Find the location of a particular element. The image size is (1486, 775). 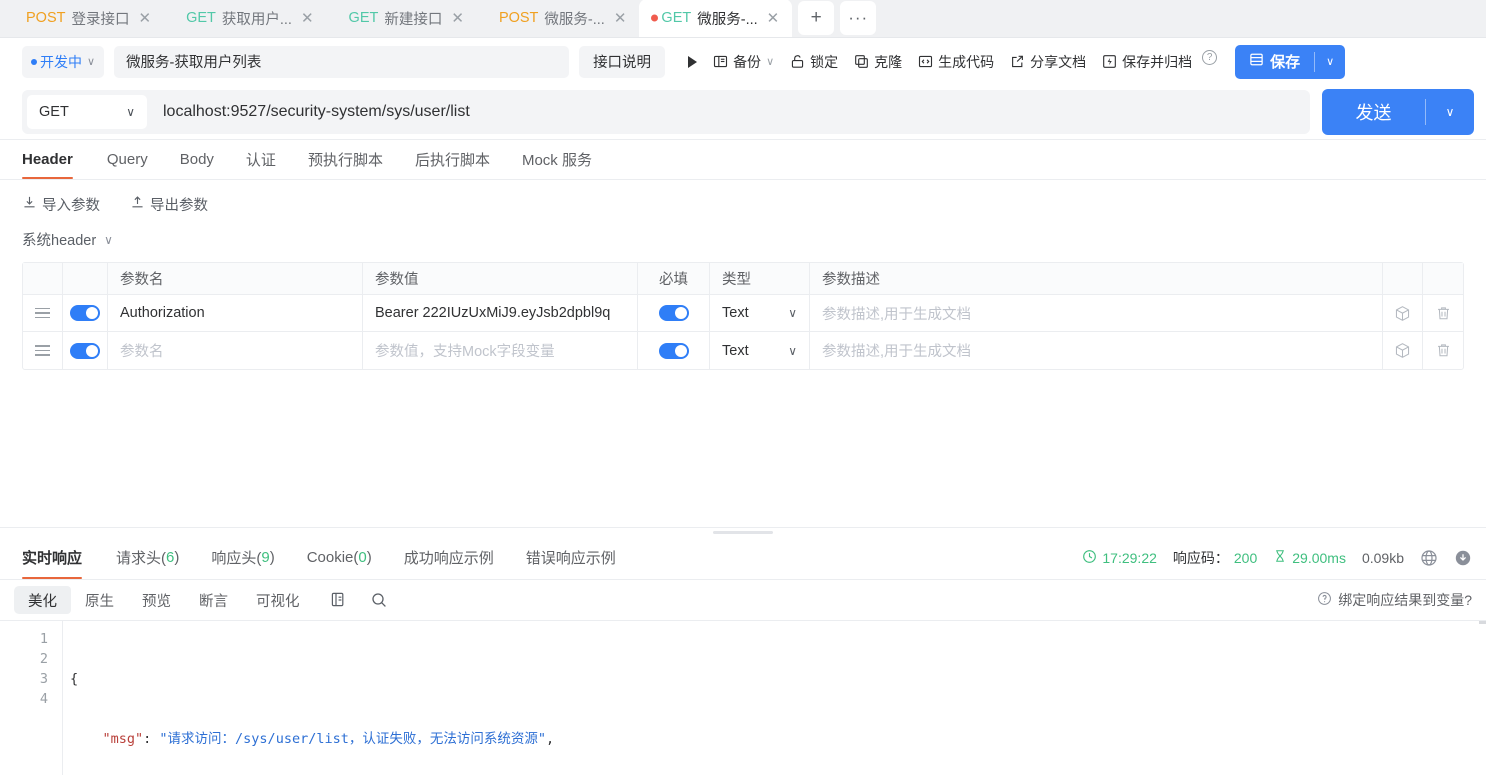

export-params-label: 导出参数 is located at coordinates (179, 206).